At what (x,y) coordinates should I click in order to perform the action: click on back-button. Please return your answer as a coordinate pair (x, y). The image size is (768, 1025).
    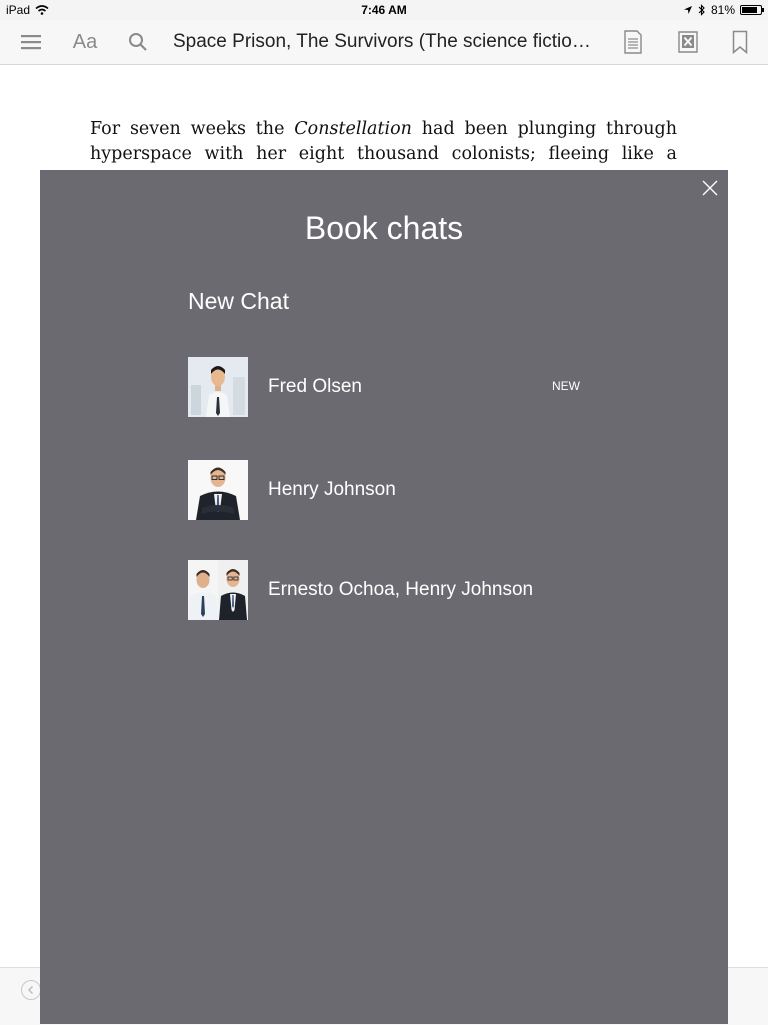
    Looking at the image, I should click on (31, 990).